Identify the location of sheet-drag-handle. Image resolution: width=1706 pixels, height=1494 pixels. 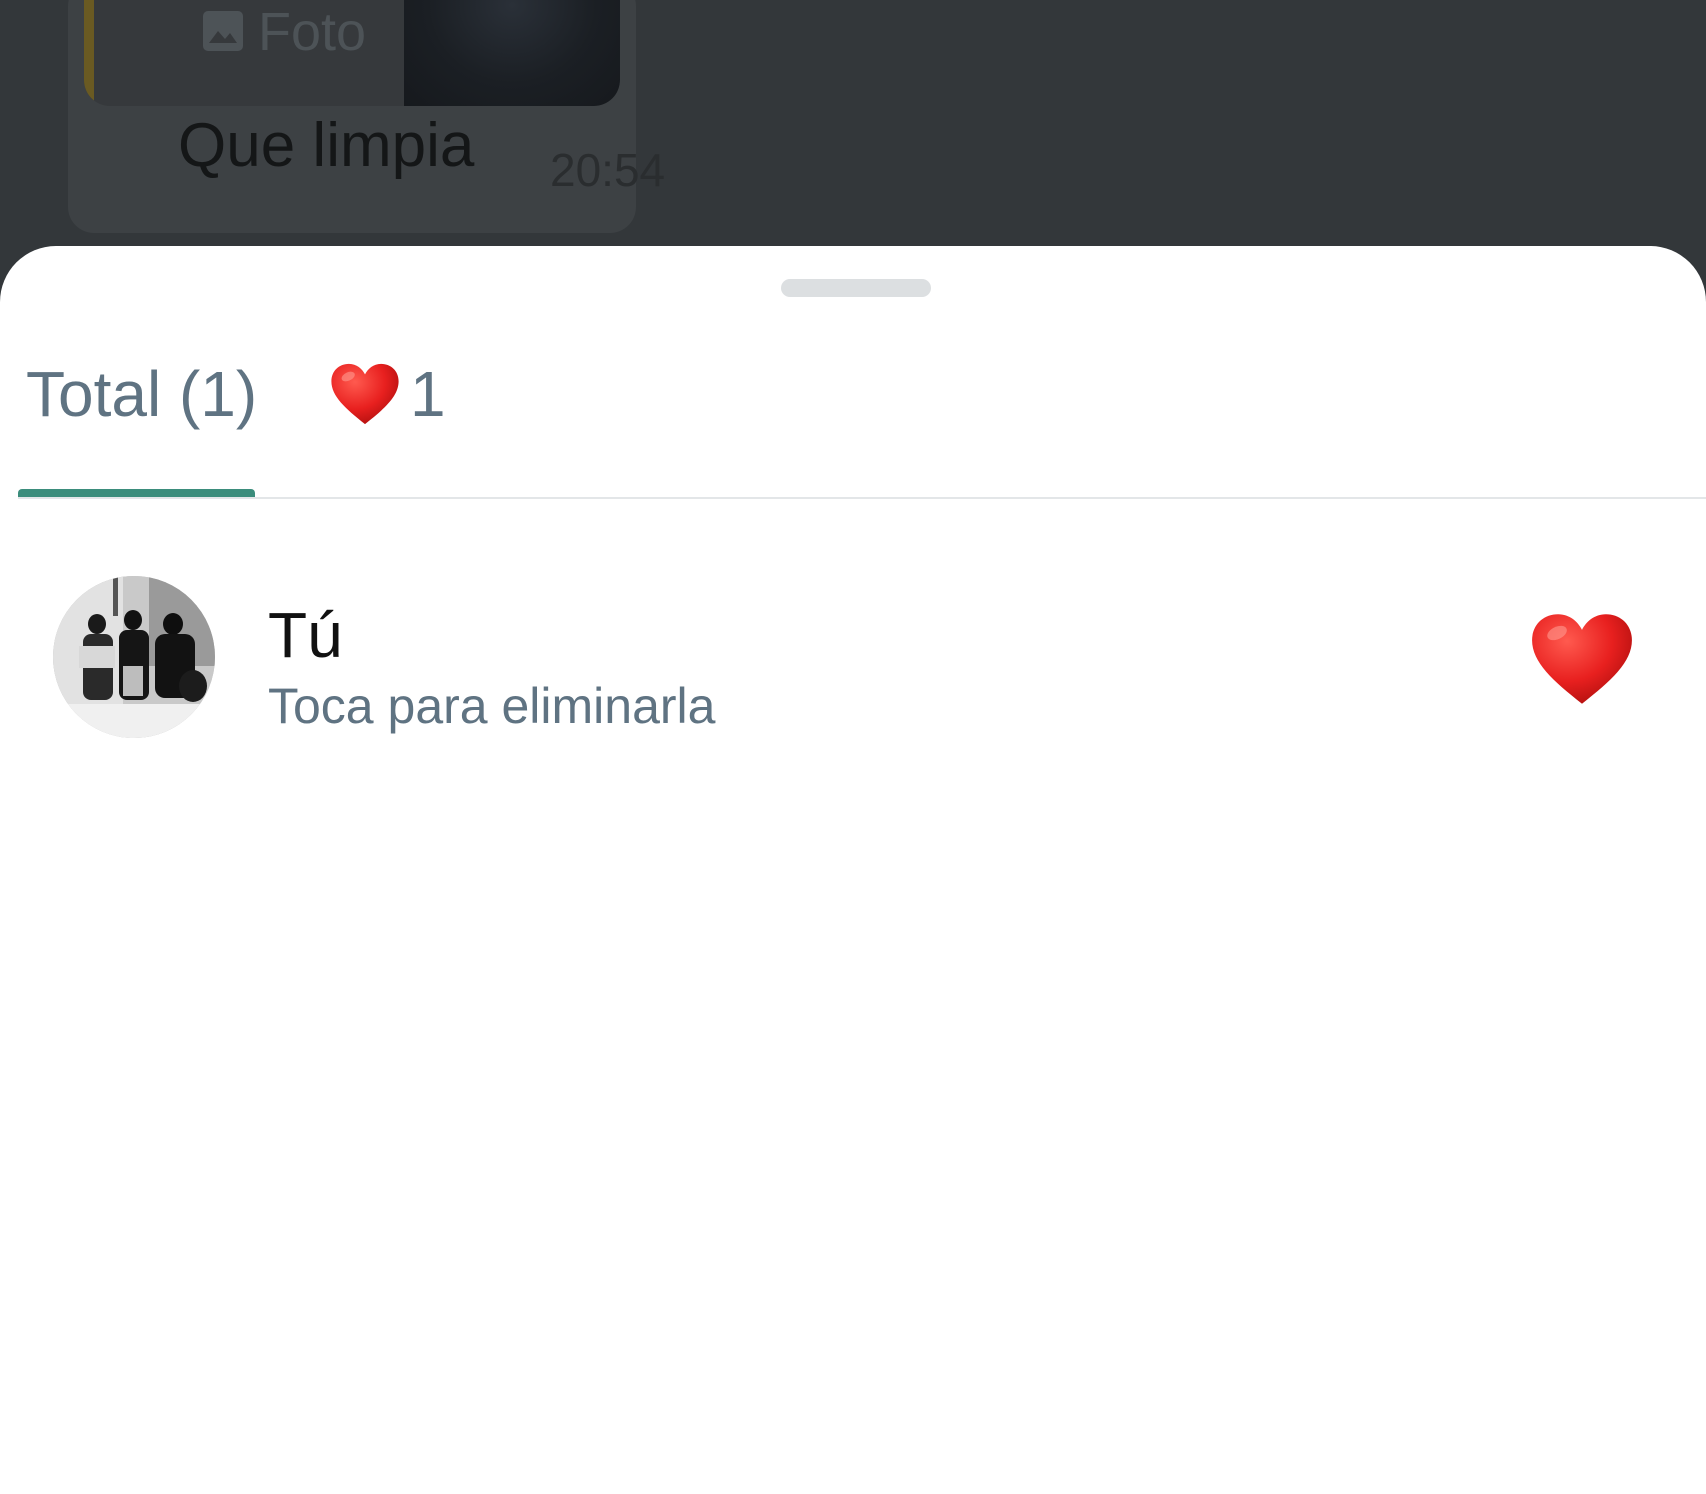
(856, 288).